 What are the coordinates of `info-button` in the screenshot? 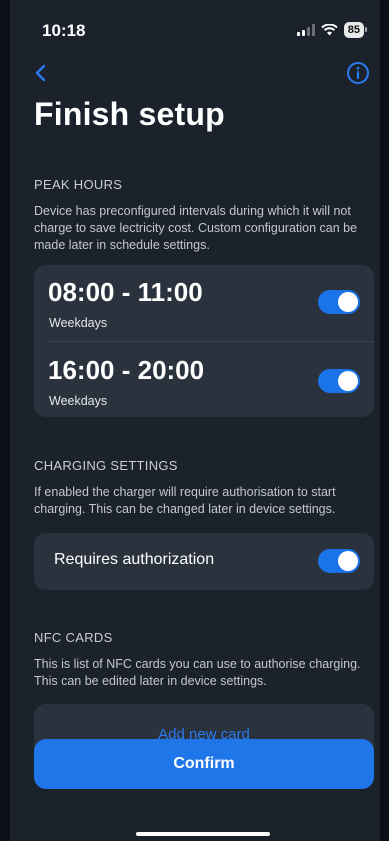 It's located at (358, 73).